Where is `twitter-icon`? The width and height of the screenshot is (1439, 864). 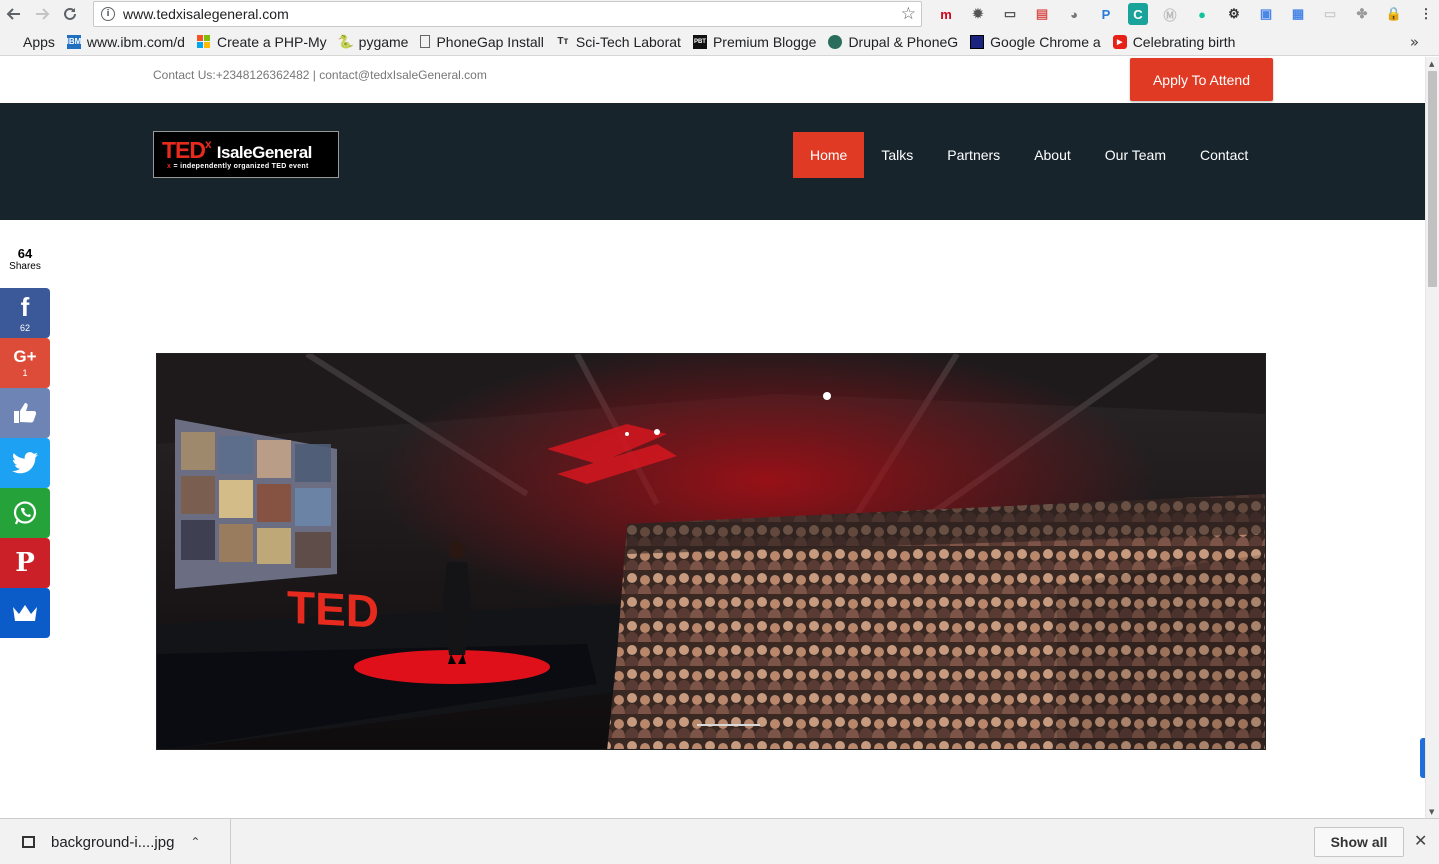 twitter-icon is located at coordinates (25, 463).